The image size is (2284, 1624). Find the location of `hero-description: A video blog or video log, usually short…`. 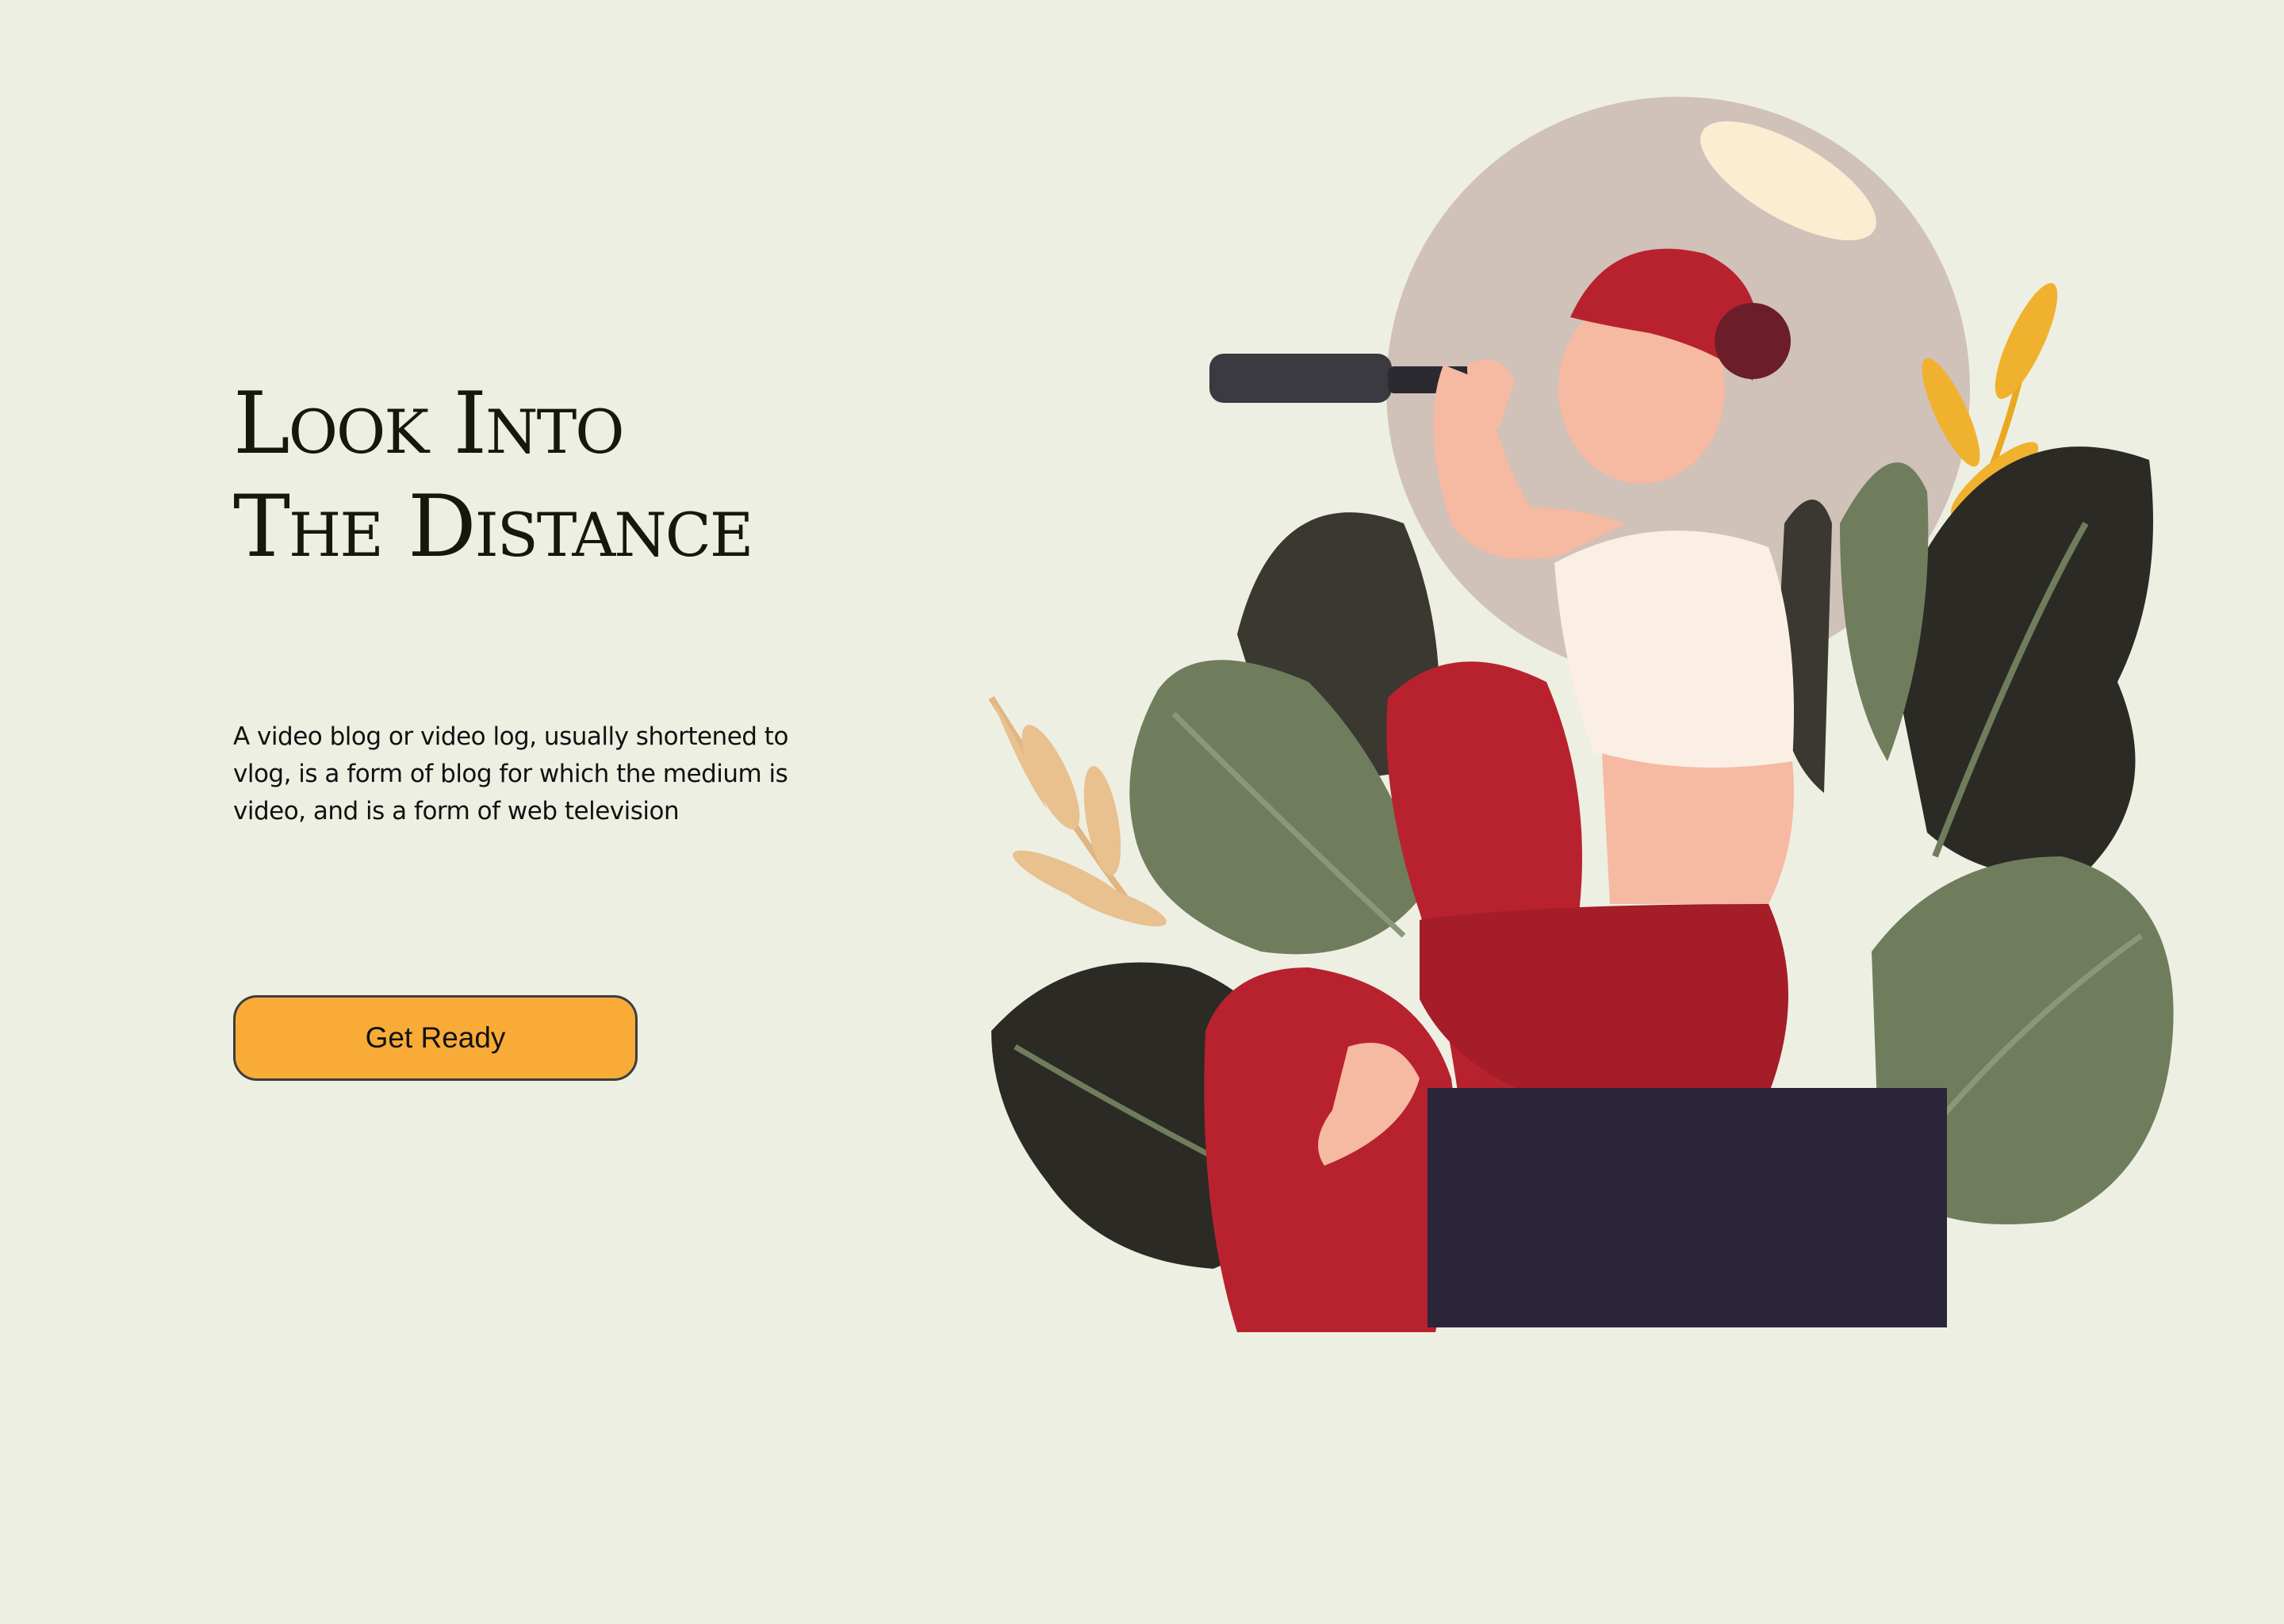

hero-description: A video blog or video log, usually short… is located at coordinates (510, 773).